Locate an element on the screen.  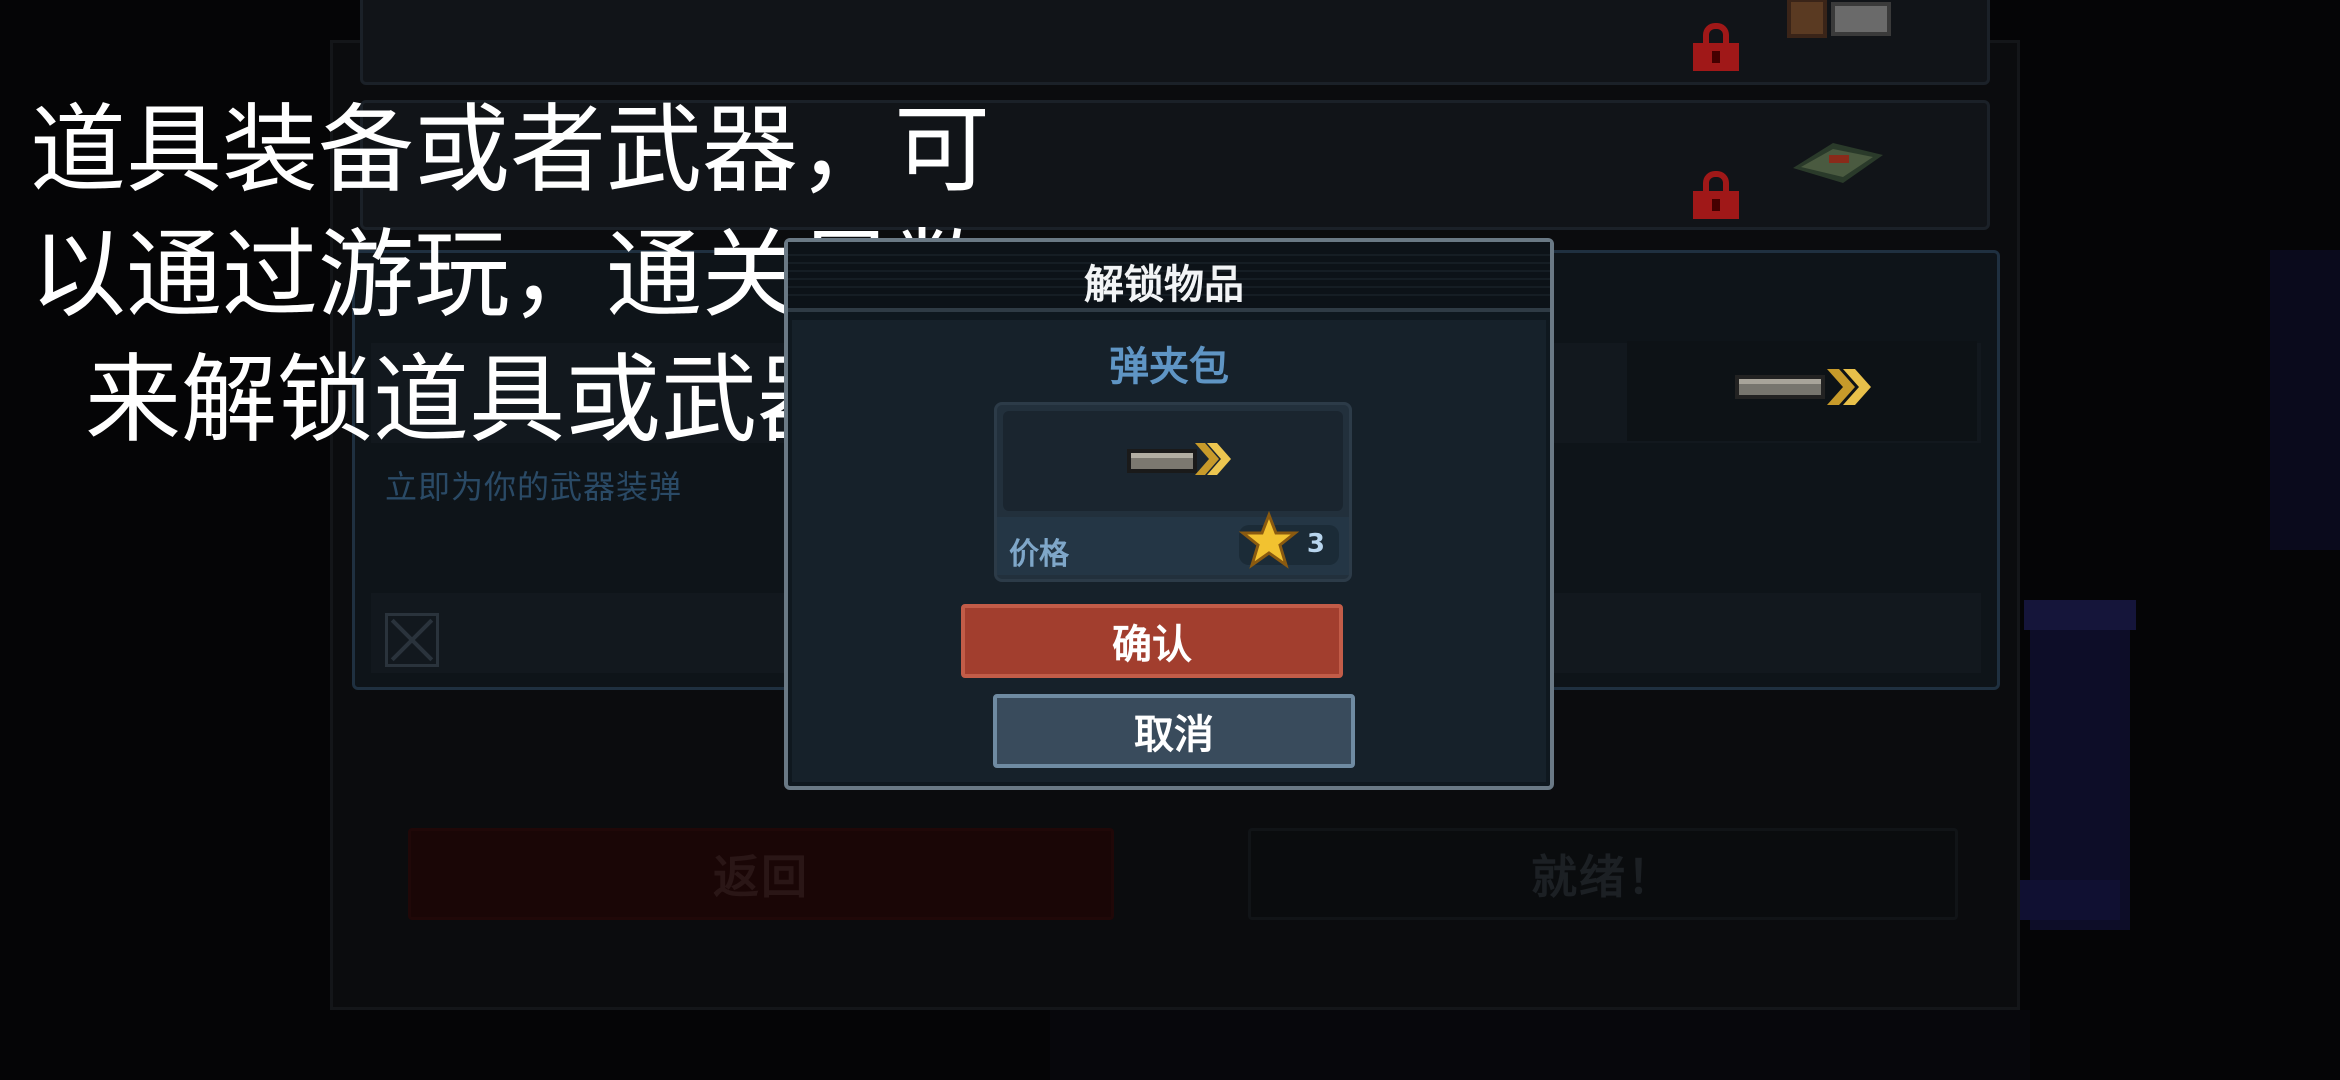
item-preview is located at coordinates (1173, 461).